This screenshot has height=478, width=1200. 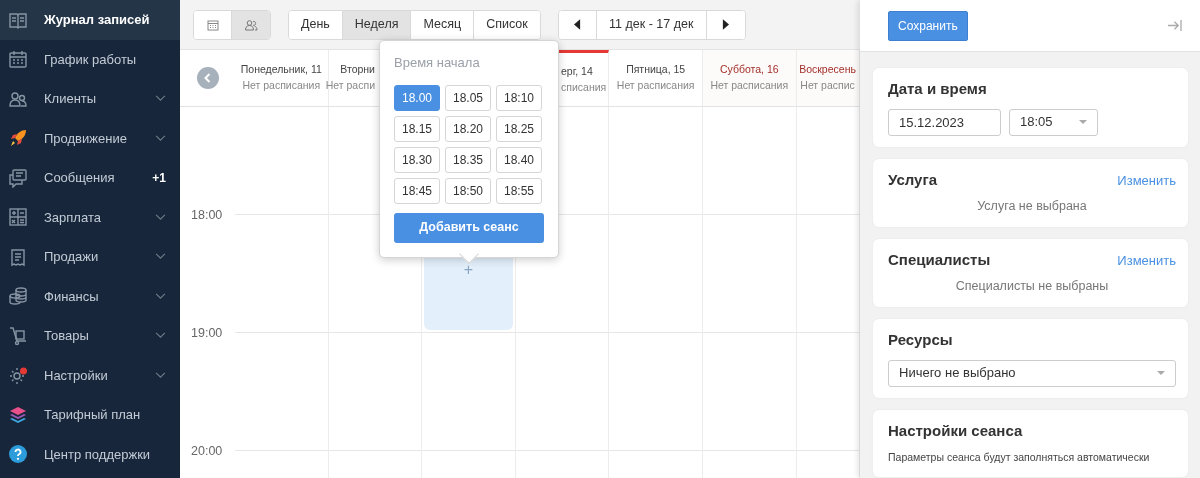 What do you see at coordinates (417, 190) in the screenshot?
I see `time-option: 18:45` at bounding box center [417, 190].